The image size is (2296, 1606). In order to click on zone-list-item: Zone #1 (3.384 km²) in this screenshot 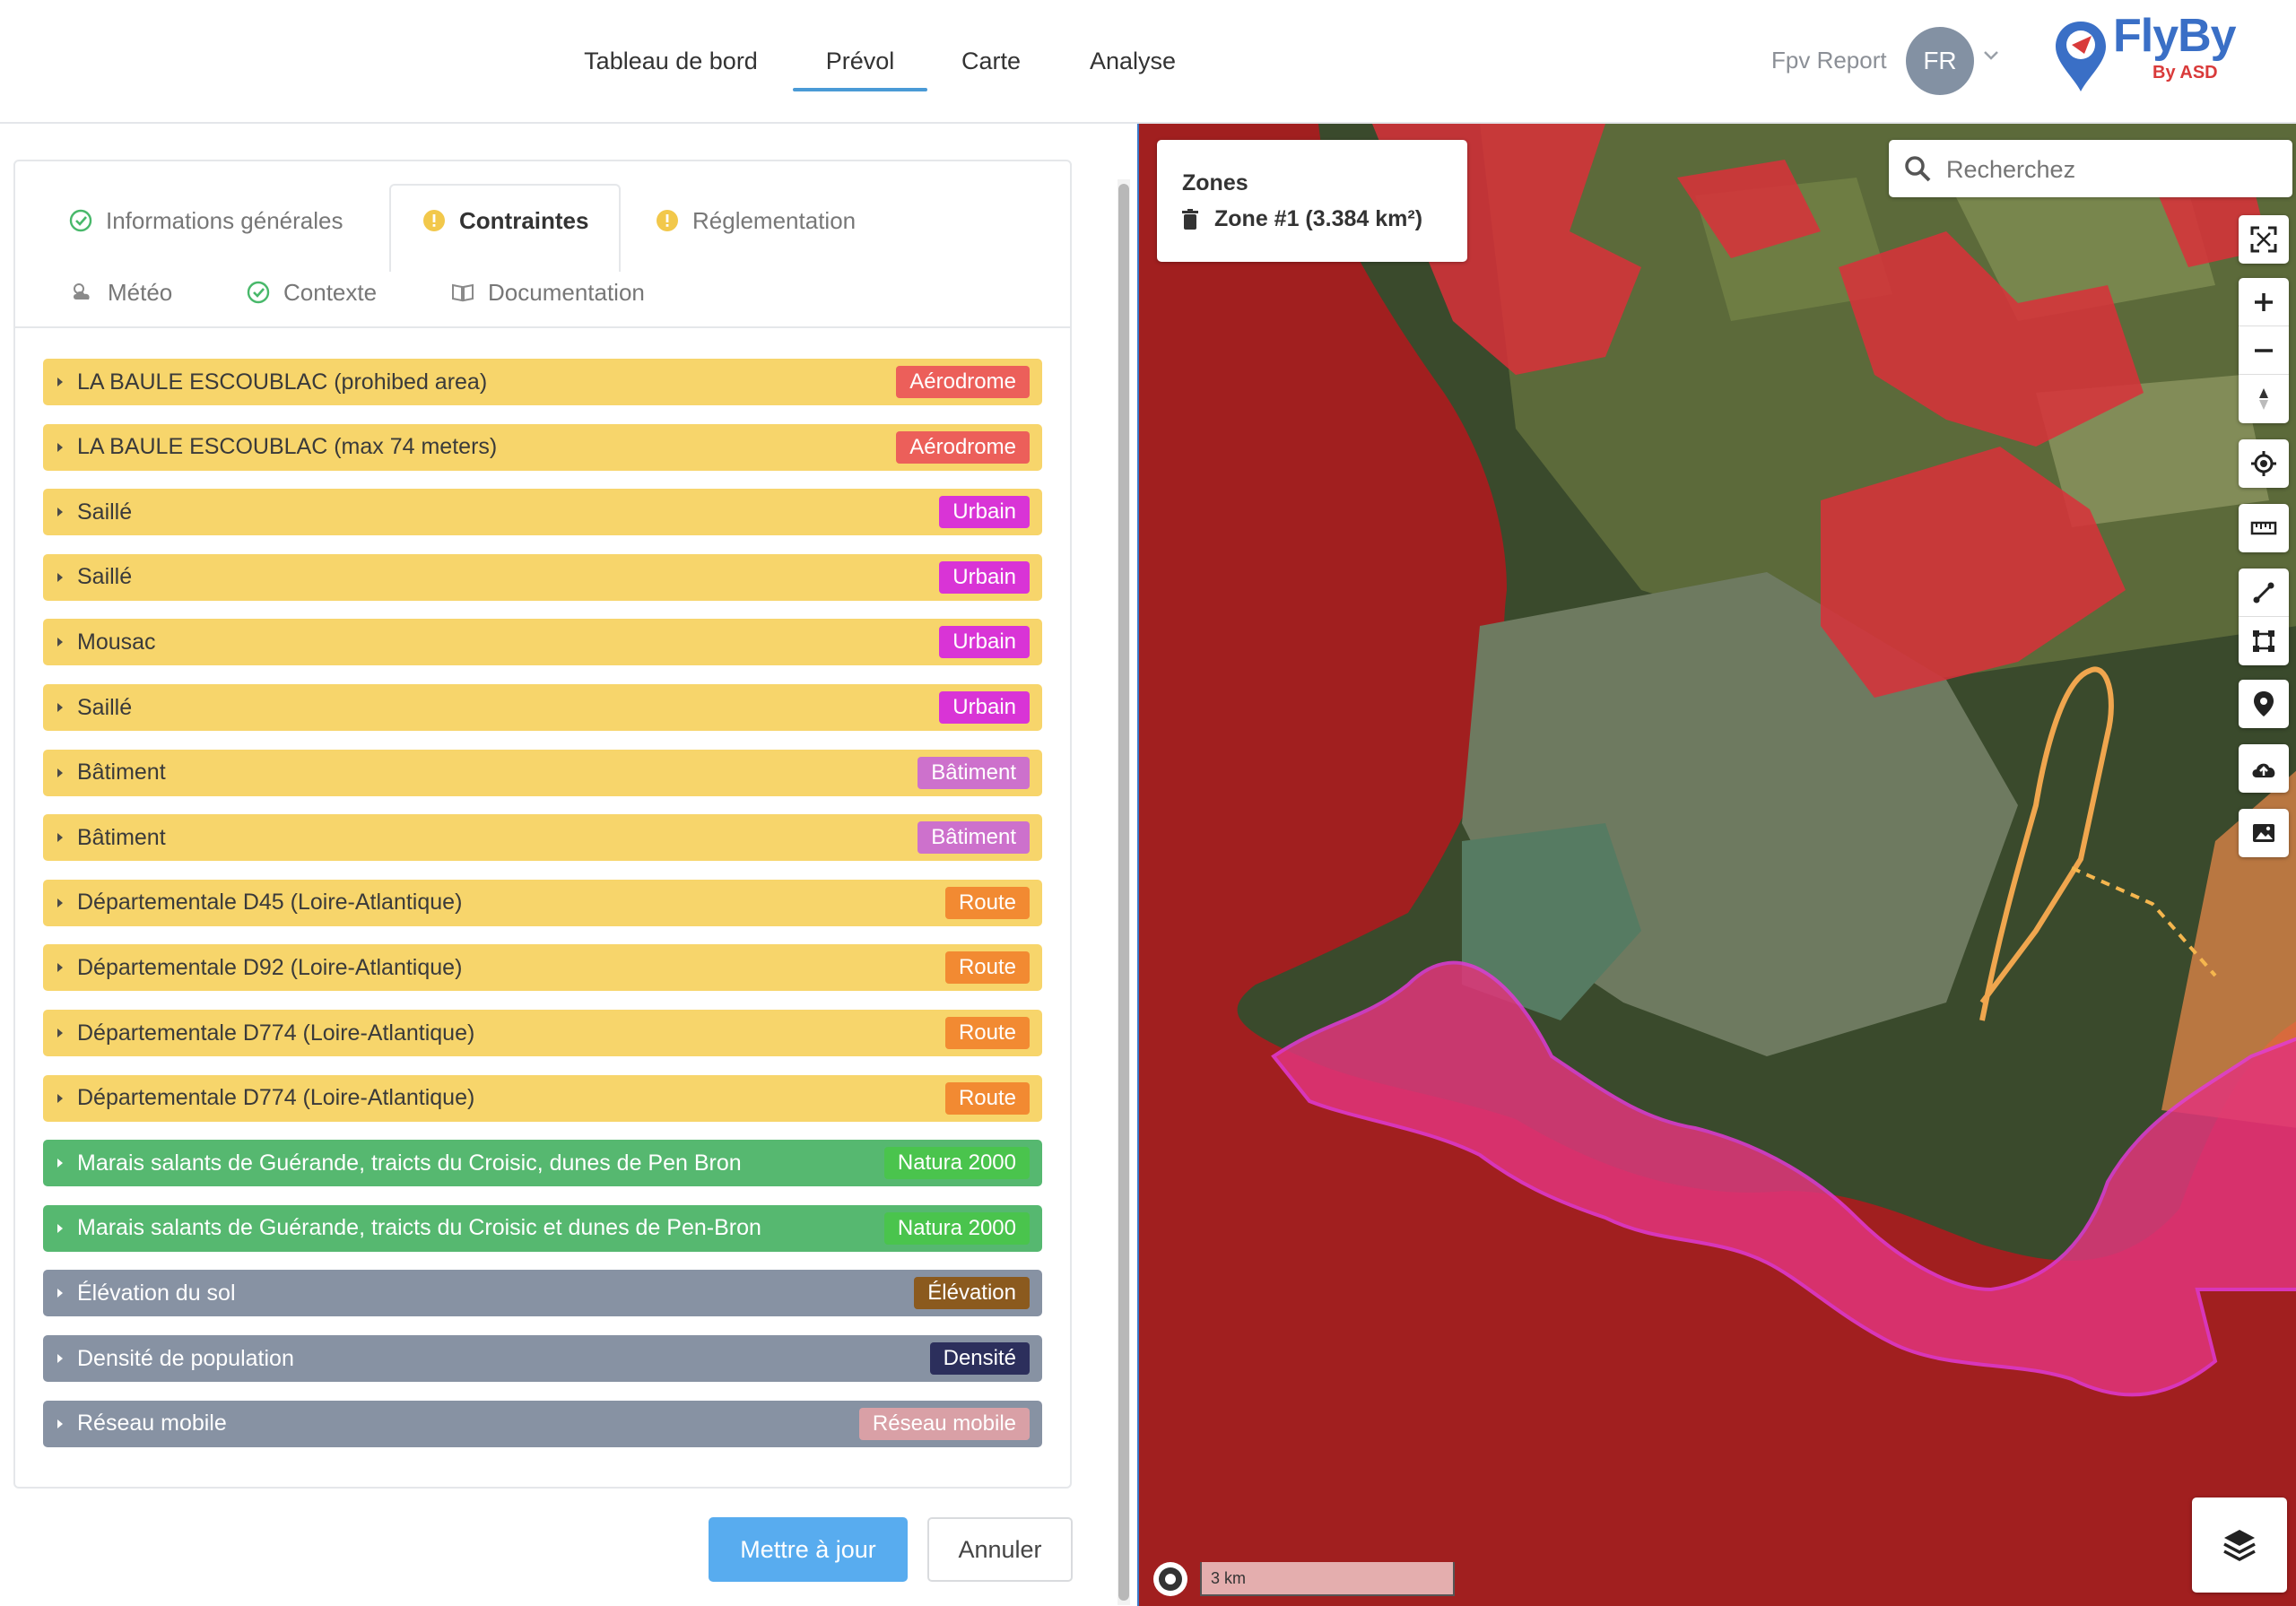, I will do `click(1302, 219)`.